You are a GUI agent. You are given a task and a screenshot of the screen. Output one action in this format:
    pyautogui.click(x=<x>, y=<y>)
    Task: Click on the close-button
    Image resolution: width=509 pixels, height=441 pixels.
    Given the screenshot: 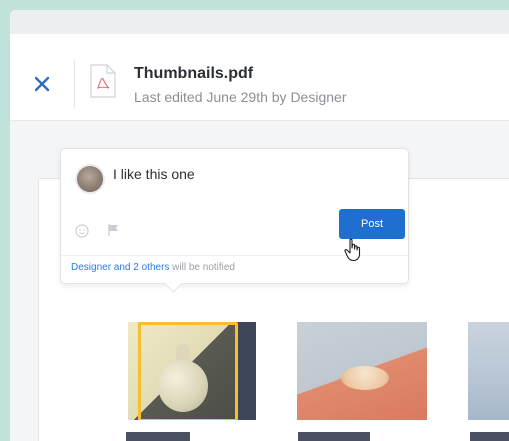 What is the action you would take?
    pyautogui.click(x=42, y=84)
    